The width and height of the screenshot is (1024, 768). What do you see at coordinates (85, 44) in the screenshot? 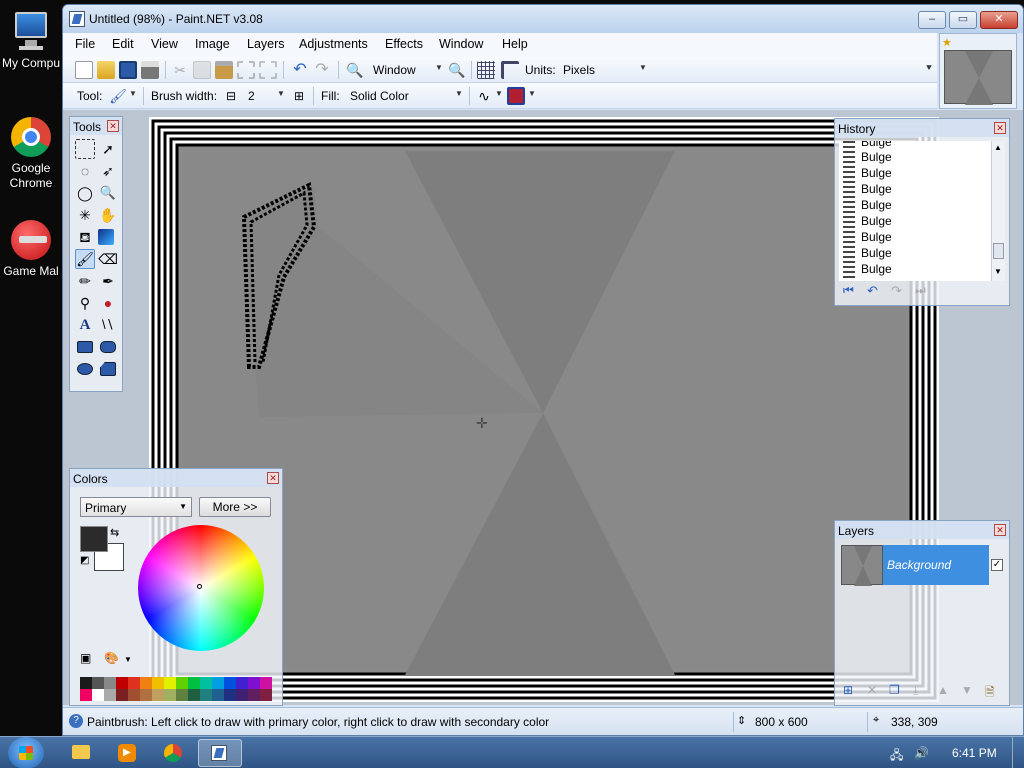
I see `menu-file: File` at bounding box center [85, 44].